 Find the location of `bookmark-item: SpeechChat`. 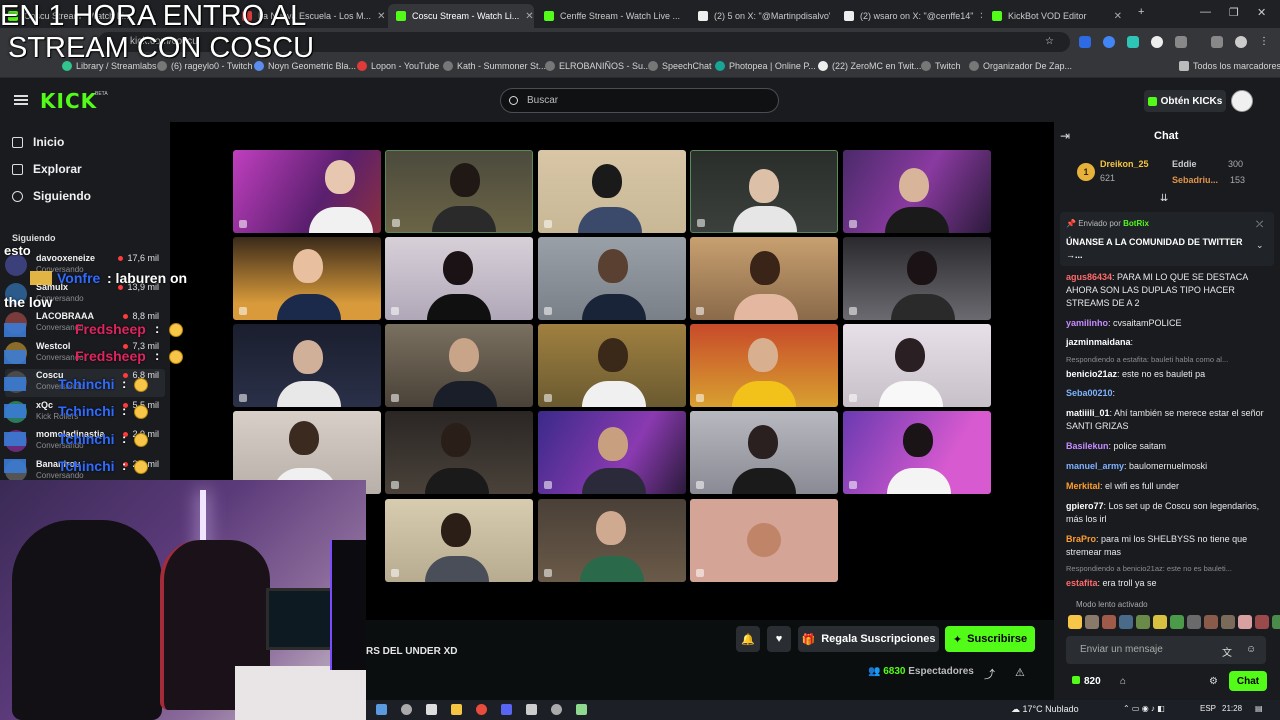

bookmark-item: SpeechChat is located at coordinates (680, 66).